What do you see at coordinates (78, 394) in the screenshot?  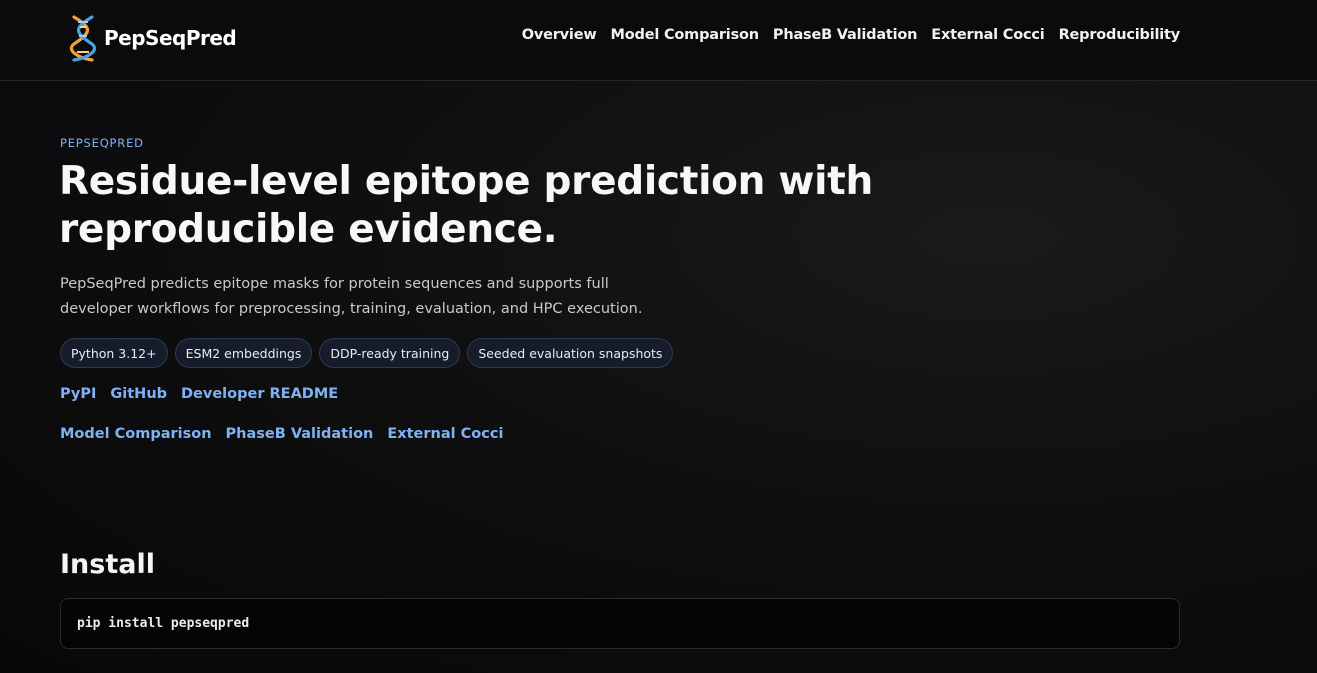 I see `link-pypi: PyPI` at bounding box center [78, 394].